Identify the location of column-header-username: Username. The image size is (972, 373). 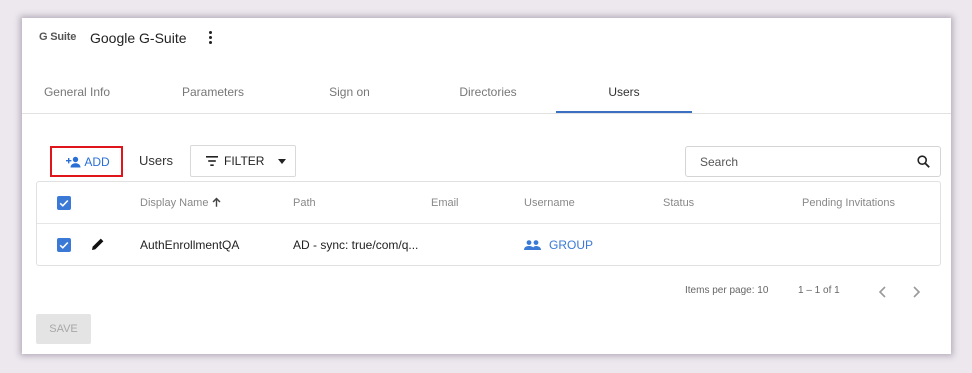
(549, 203).